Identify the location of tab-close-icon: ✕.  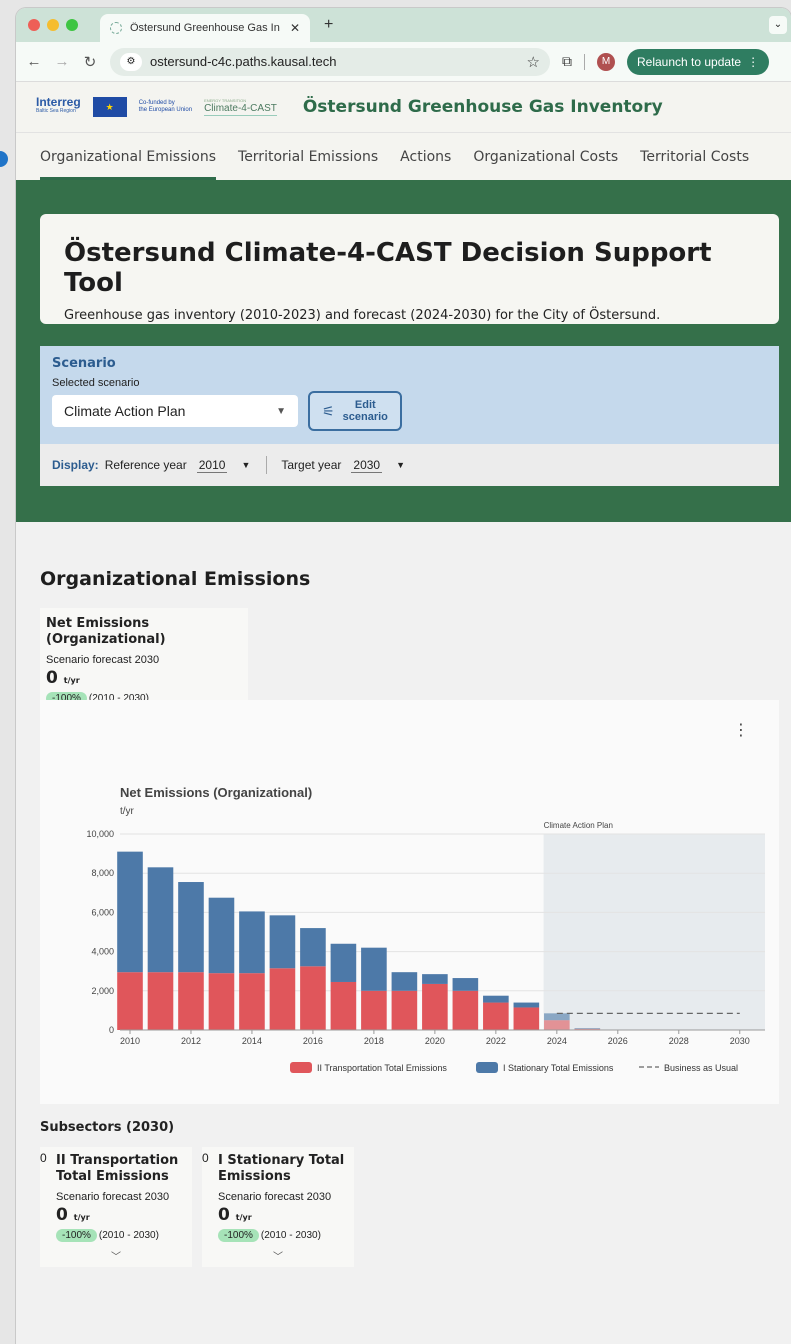
(295, 28).